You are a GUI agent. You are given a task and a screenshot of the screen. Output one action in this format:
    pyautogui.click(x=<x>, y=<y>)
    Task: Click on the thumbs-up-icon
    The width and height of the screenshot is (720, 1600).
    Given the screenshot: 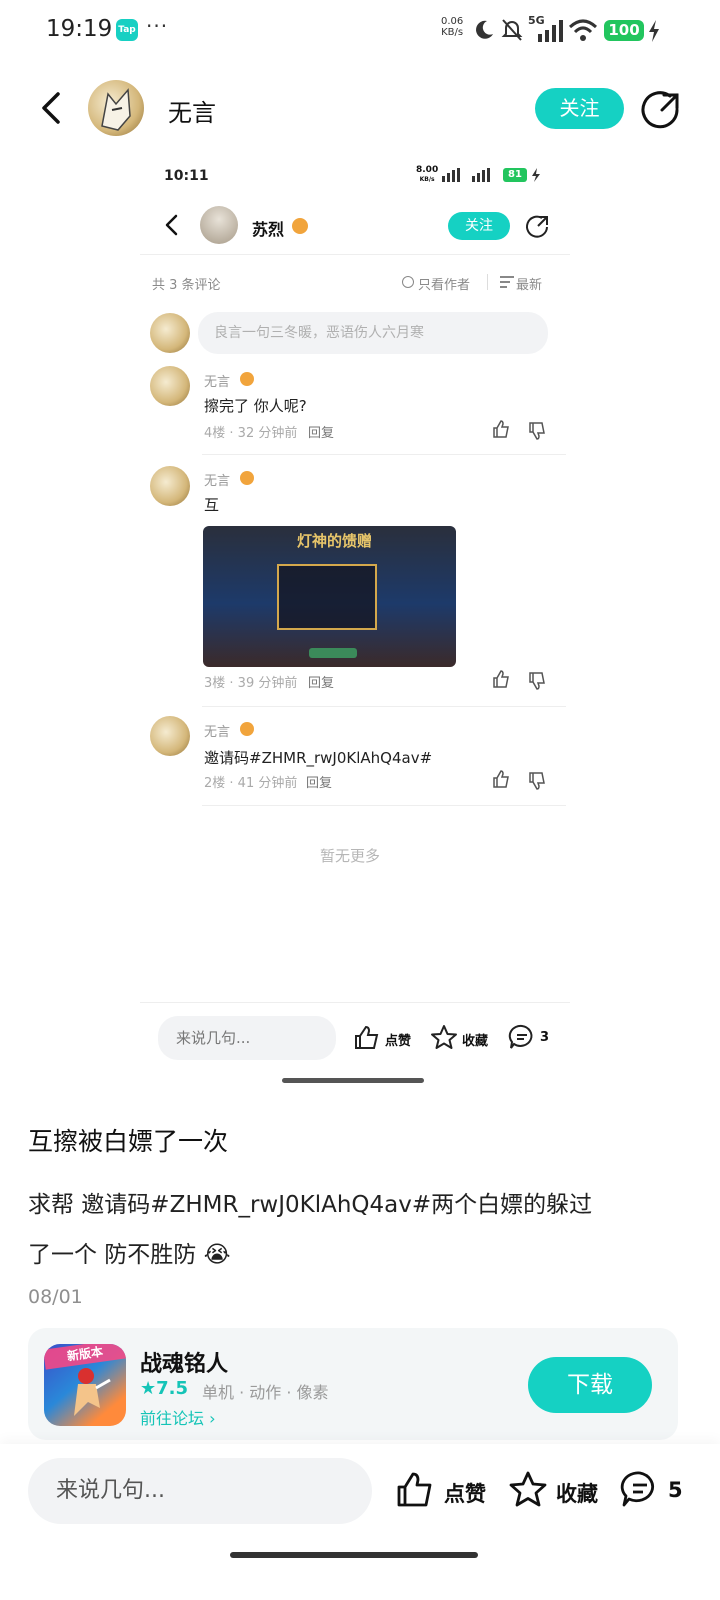 What is the action you would take?
    pyautogui.click(x=414, y=1489)
    